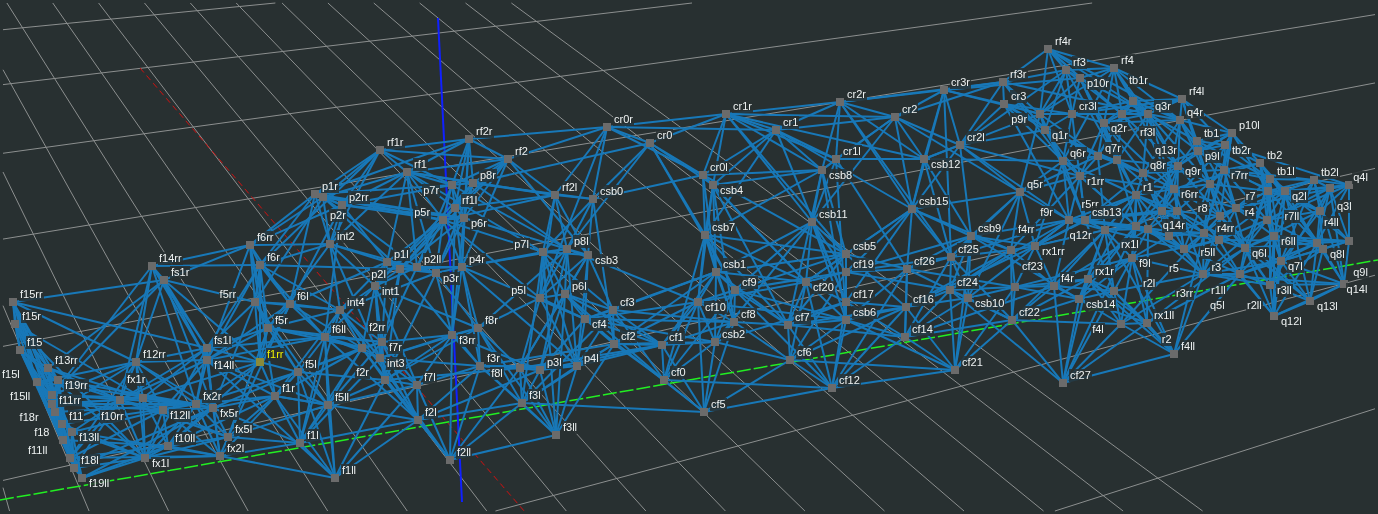 The width and height of the screenshot is (1378, 514). What do you see at coordinates (570, 187) in the screenshot?
I see `node-label: rf2l` at bounding box center [570, 187].